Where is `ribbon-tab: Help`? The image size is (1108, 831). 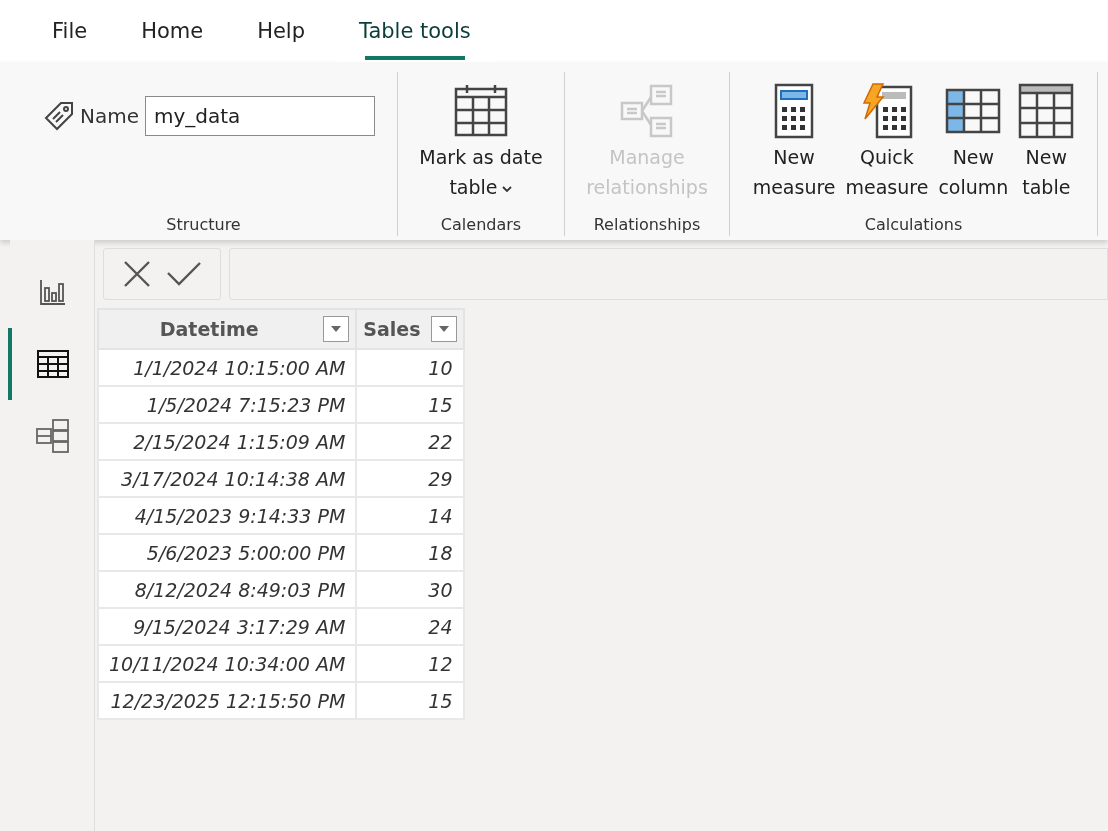
ribbon-tab: Help is located at coordinates (281, 31).